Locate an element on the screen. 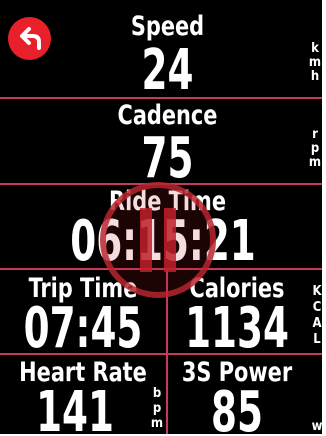  cadence-label: Cadence is located at coordinates (167, 115).